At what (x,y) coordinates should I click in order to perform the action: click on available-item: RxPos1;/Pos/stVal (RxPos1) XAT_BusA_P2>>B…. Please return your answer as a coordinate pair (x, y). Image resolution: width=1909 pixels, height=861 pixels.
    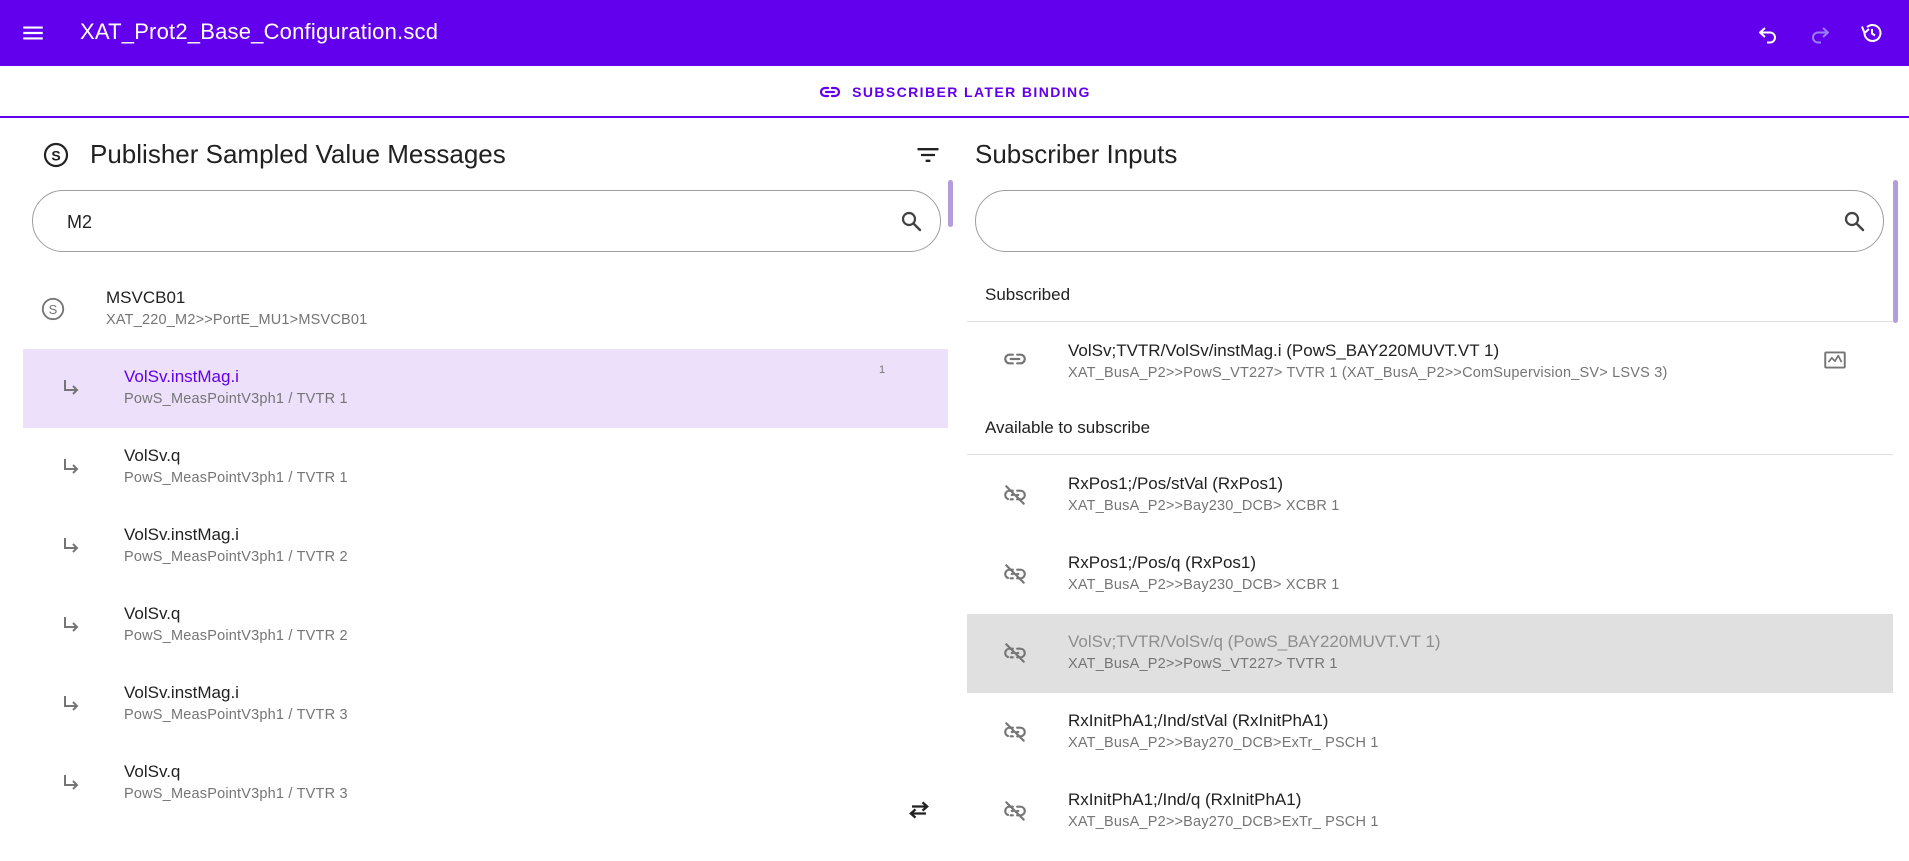
    Looking at the image, I should click on (1430, 495).